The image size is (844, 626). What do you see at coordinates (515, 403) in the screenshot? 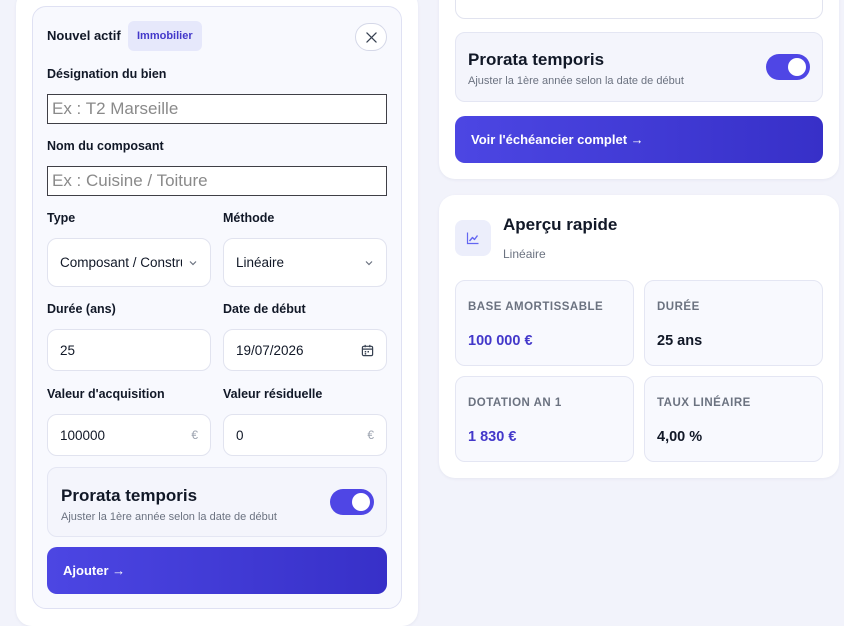
I see `stat-label: DOTATION AN 1` at bounding box center [515, 403].